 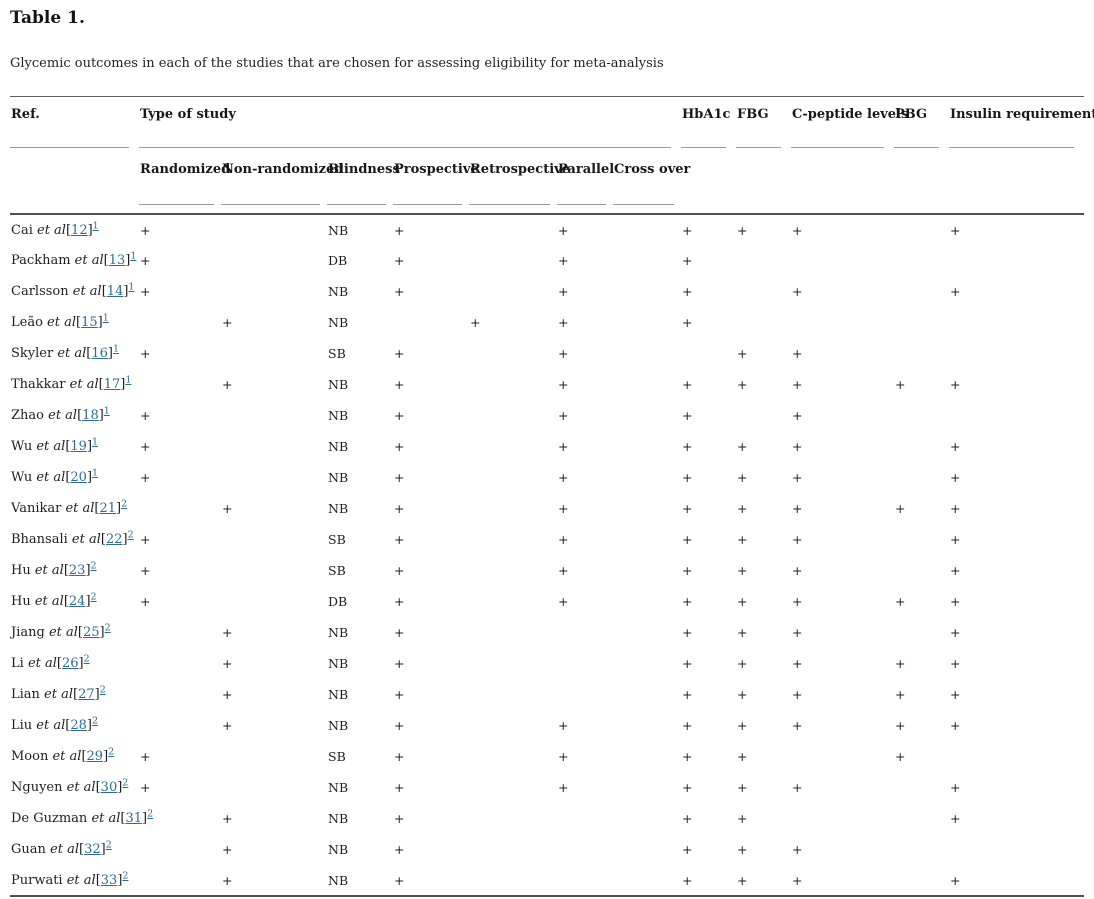 What do you see at coordinates (109, 880) in the screenshot?
I see `ref-link: 33` at bounding box center [109, 880].